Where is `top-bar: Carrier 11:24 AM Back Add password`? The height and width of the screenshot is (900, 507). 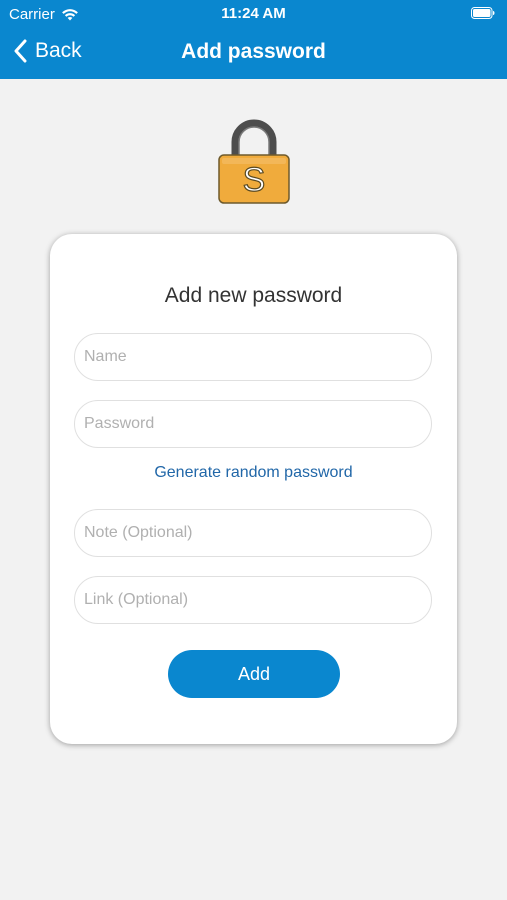 top-bar: Carrier 11:24 AM Back Add password is located at coordinates (253, 39).